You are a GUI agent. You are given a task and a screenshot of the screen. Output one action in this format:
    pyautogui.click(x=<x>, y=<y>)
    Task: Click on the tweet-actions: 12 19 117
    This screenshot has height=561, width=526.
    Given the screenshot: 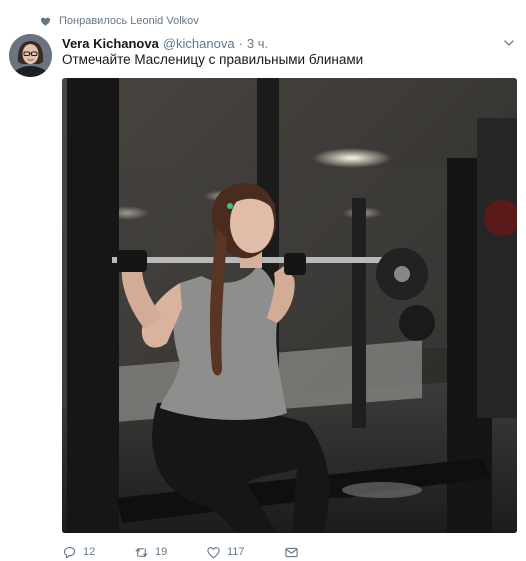 What is the action you would take?
    pyautogui.click(x=183, y=552)
    